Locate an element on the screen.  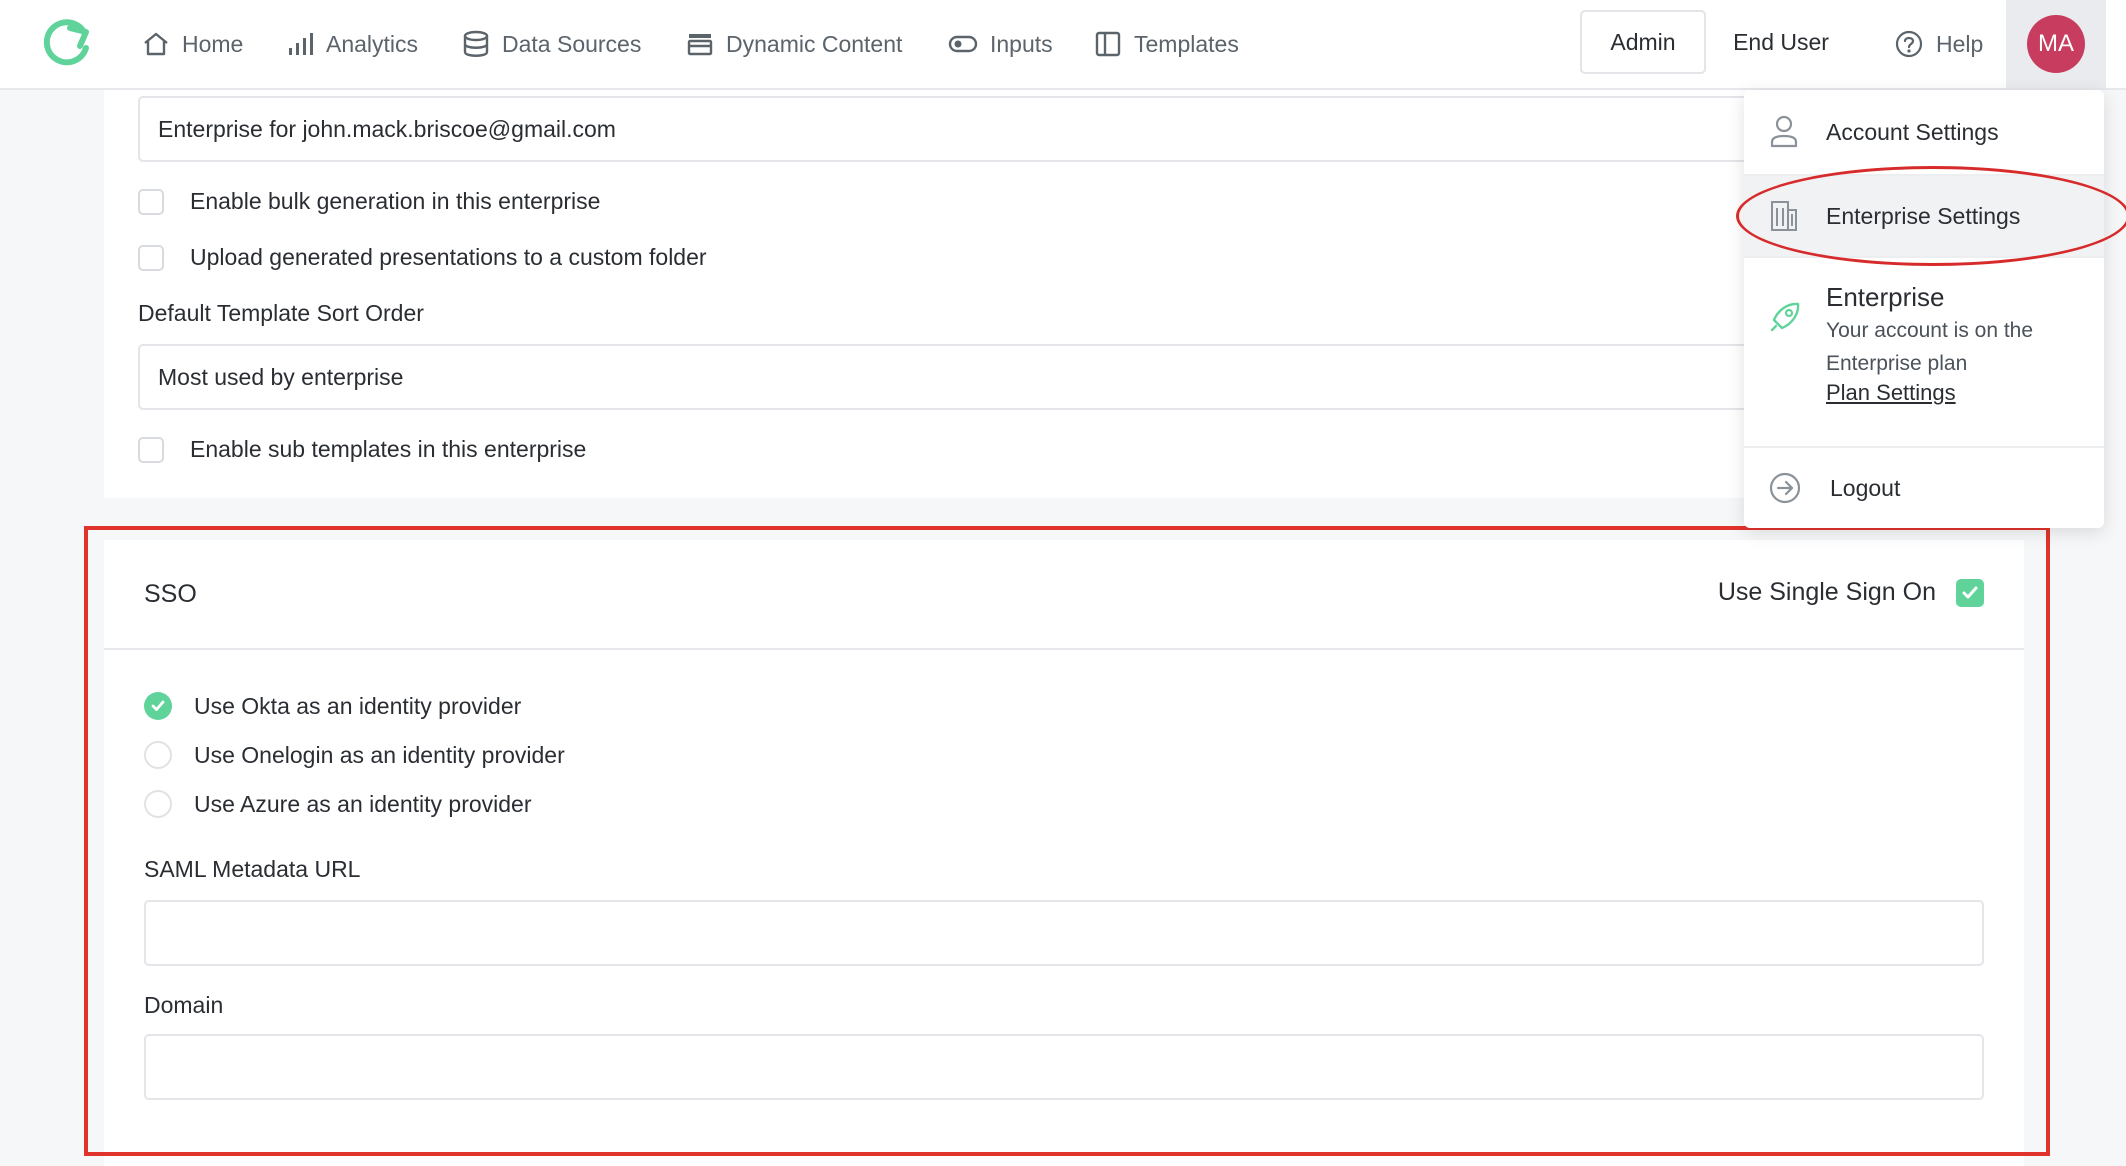
nav-analytics: Analytics is located at coordinates (352, 44).